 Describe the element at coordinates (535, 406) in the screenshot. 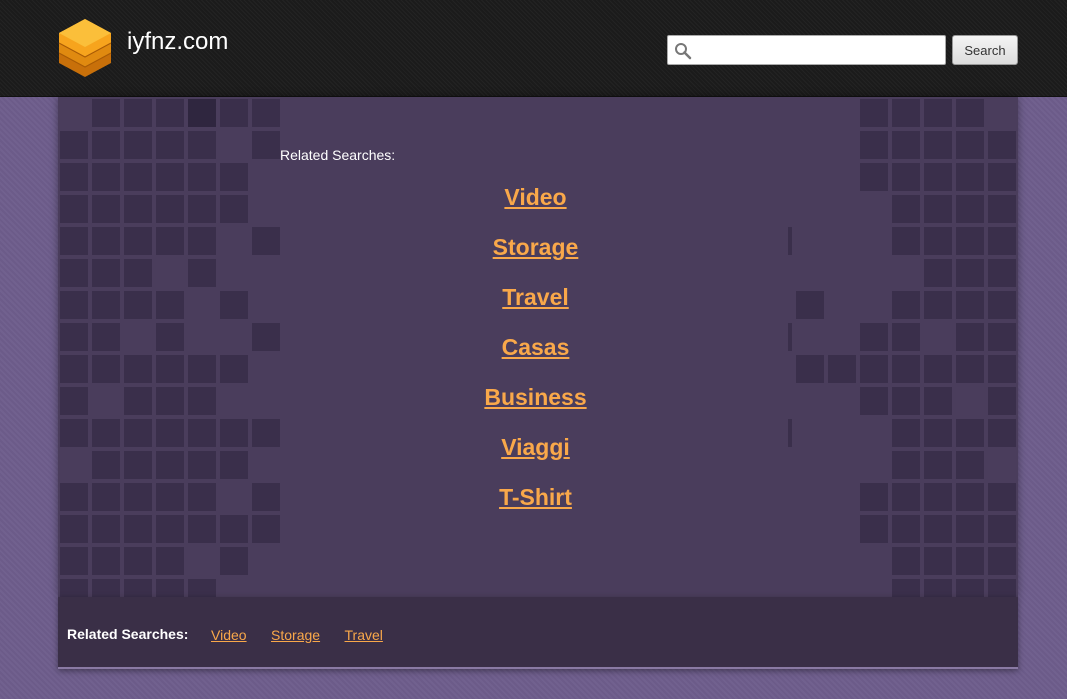

I see `related-link-business: Business` at that location.